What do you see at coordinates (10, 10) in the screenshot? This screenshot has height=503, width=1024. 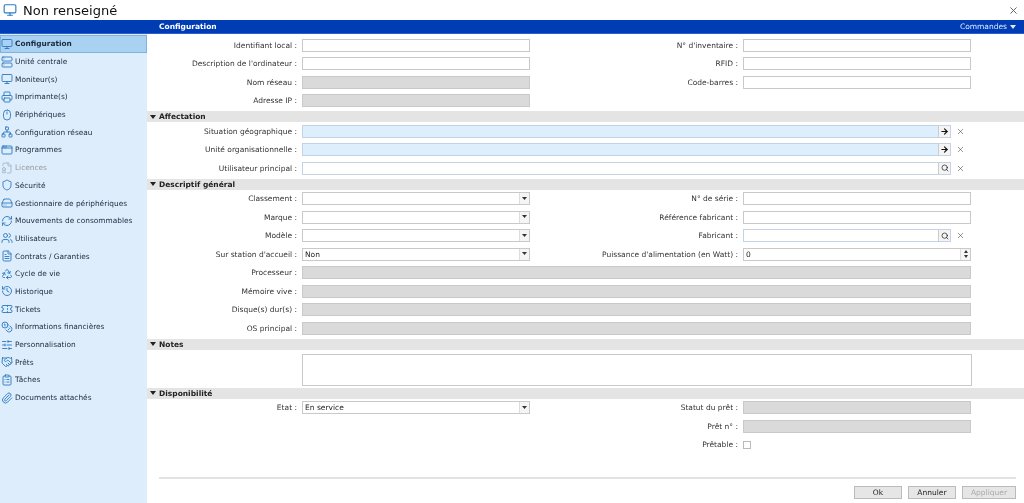 I see `computer-icon` at bounding box center [10, 10].